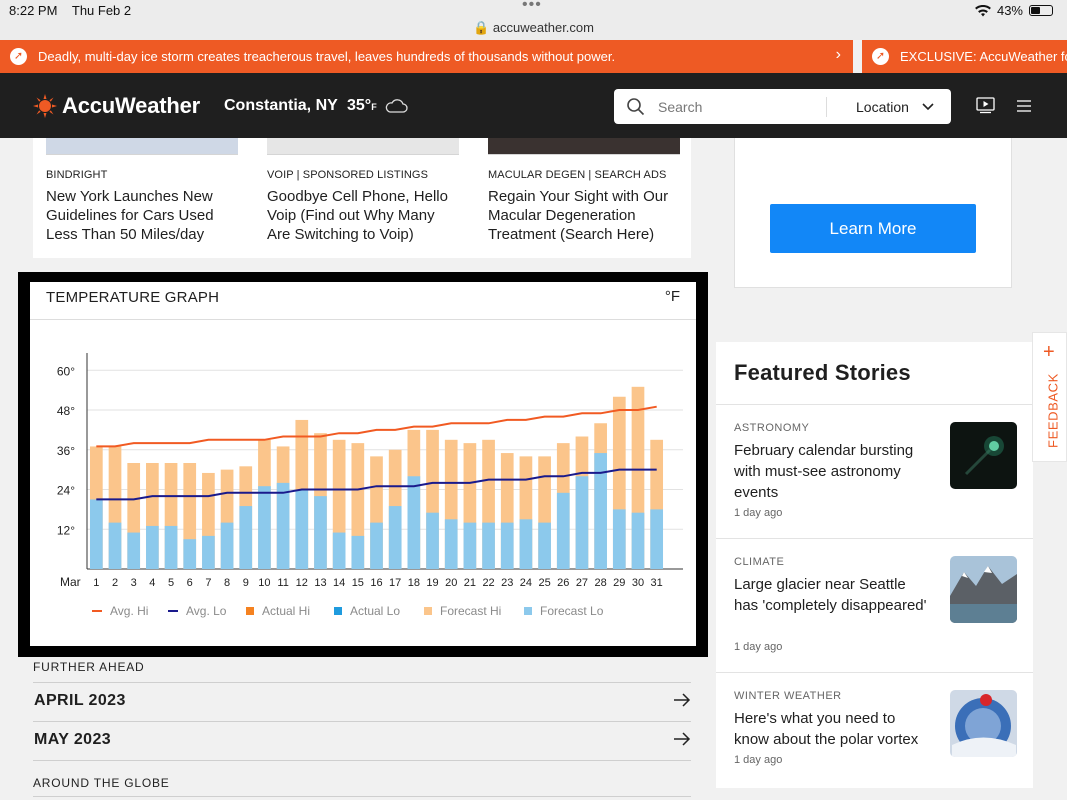 The image size is (1067, 800). I want to click on search-icon, so click(635, 106).